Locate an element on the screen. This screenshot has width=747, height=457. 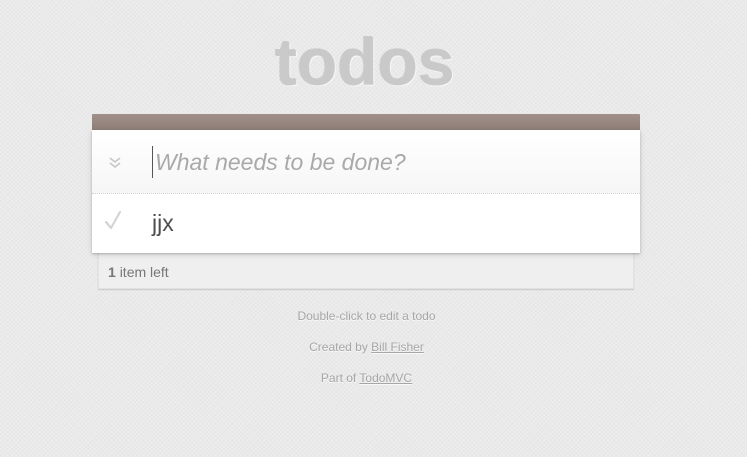
toggle-all-icon is located at coordinates (115, 162).